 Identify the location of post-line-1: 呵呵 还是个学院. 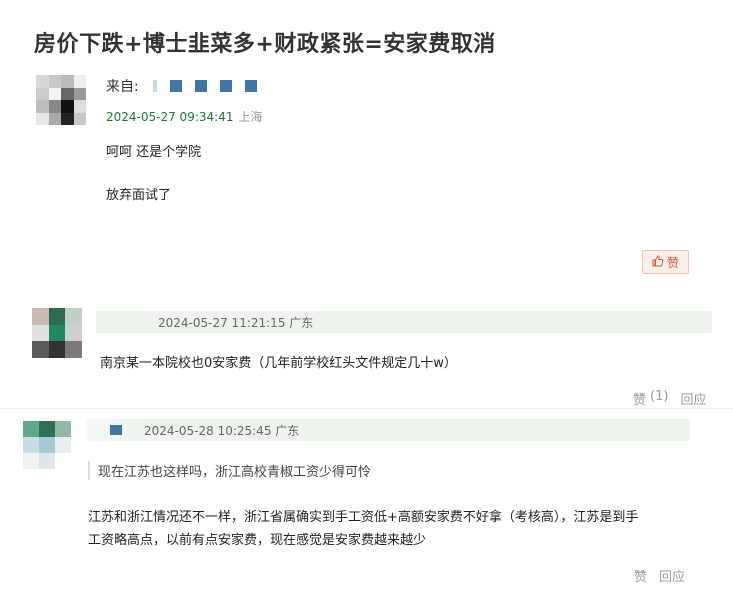
(154, 152).